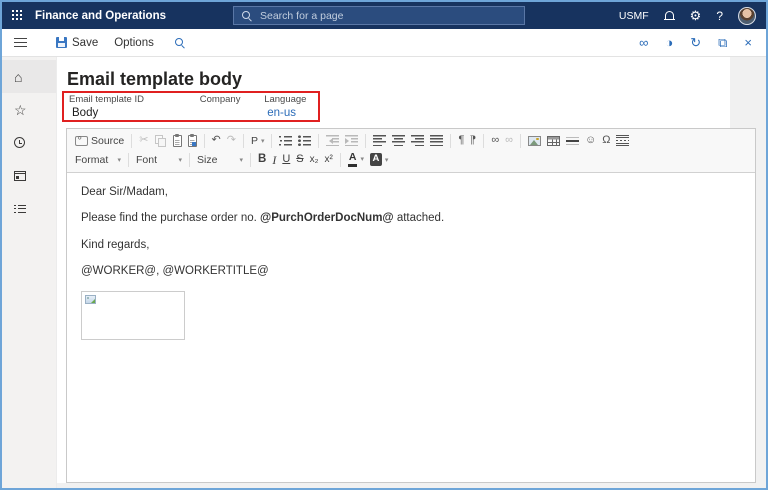  I want to click on smiley-icon: ☺, so click(591, 140).